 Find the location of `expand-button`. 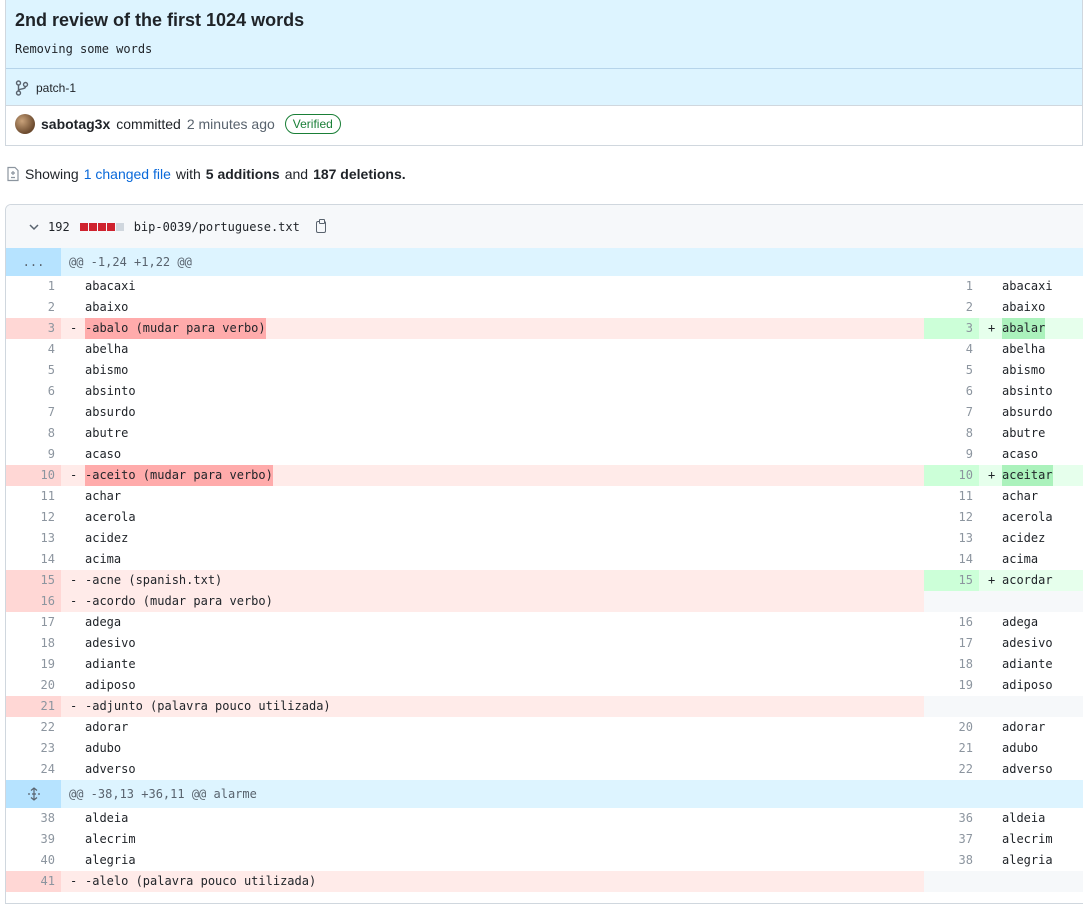

expand-button is located at coordinates (33, 794).